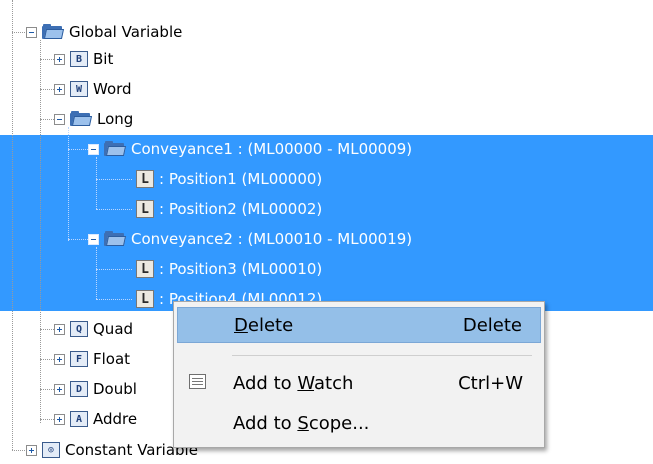 This screenshot has width=653, height=464. I want to click on tree-item-position2: L : Position2 (ML00002), so click(229, 209).